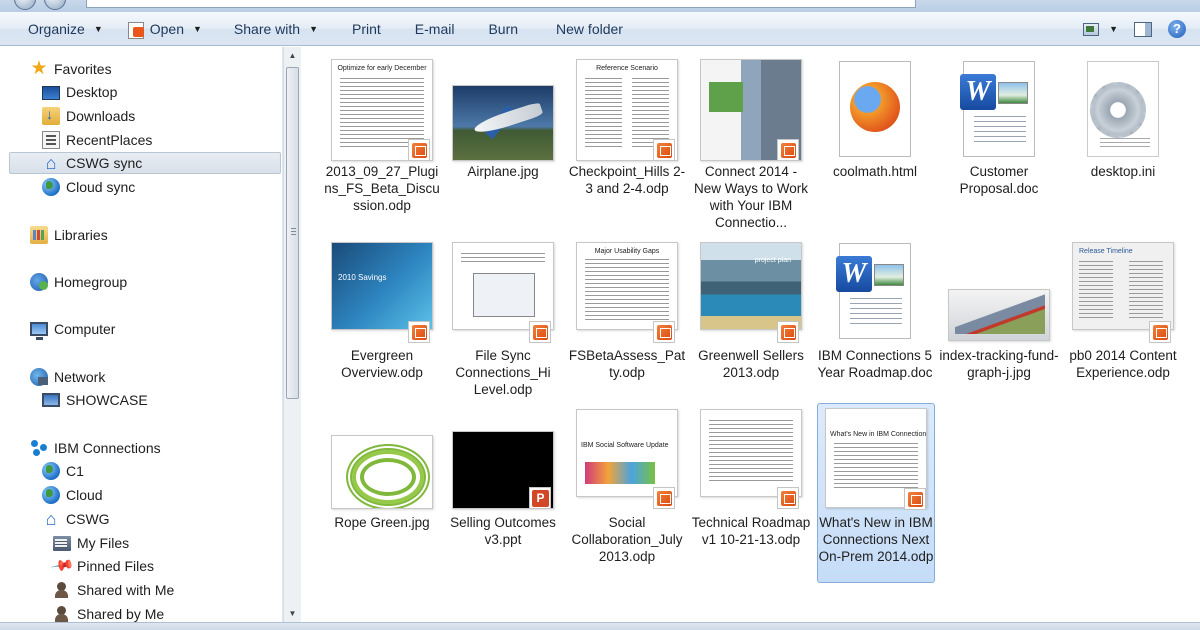 Image resolution: width=1200 pixels, height=630 pixels. I want to click on nav-label: Libraries, so click(81, 235).